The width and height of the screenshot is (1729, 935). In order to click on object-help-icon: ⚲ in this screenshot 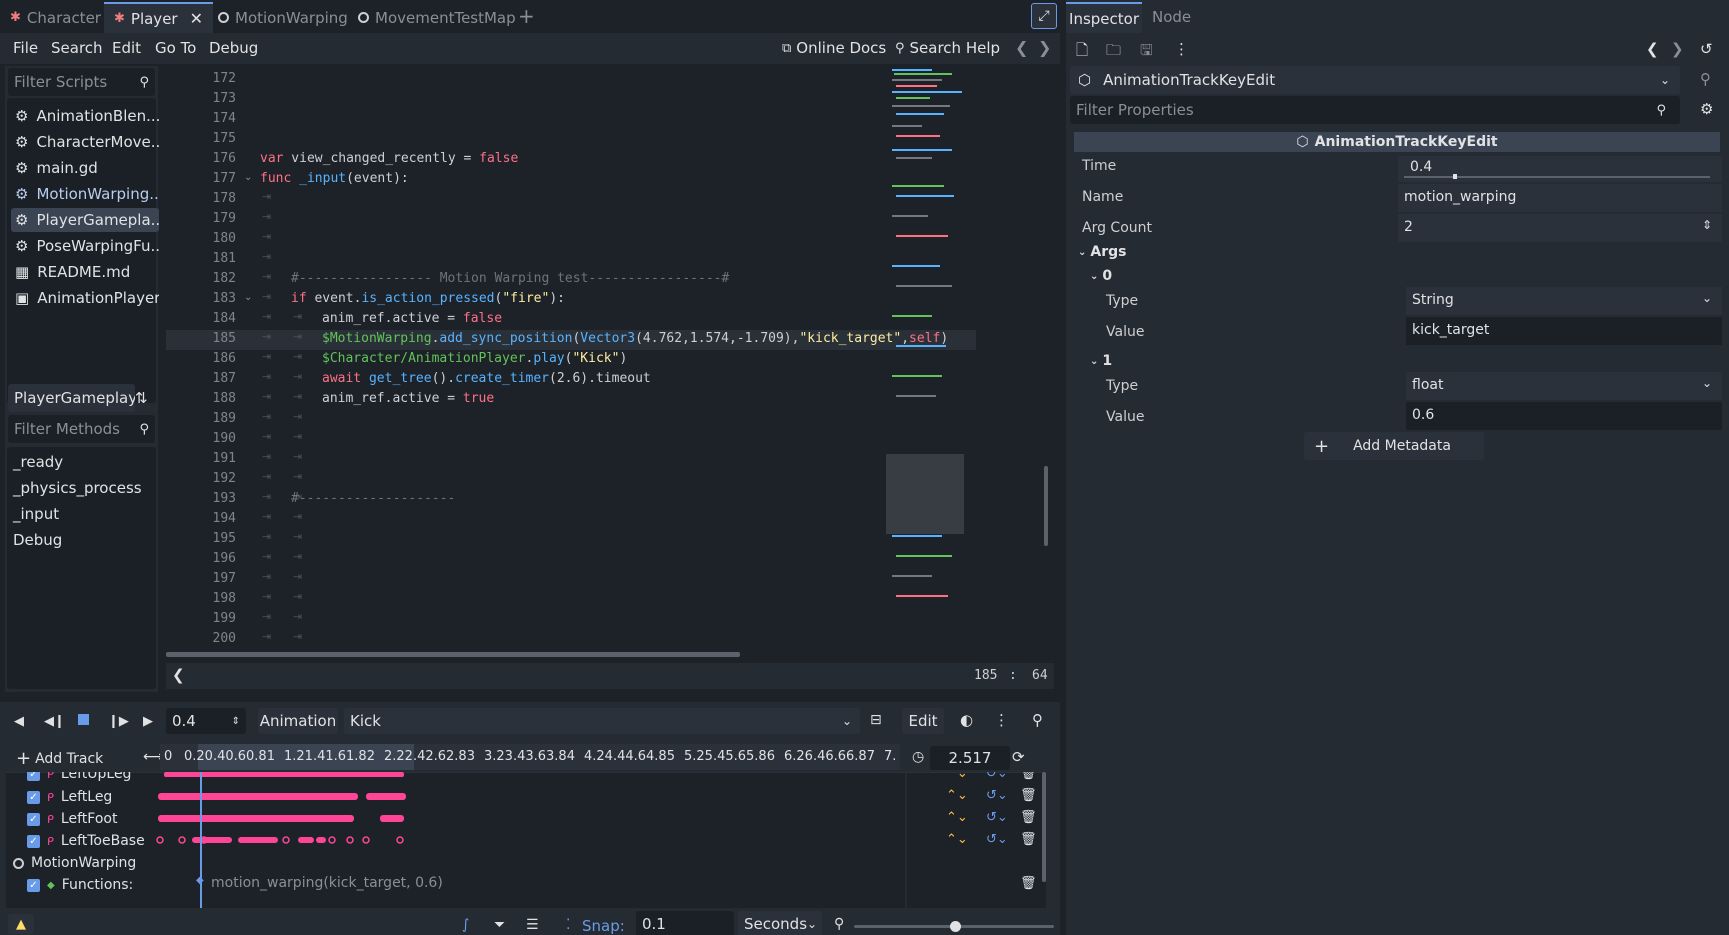, I will do `click(1705, 79)`.